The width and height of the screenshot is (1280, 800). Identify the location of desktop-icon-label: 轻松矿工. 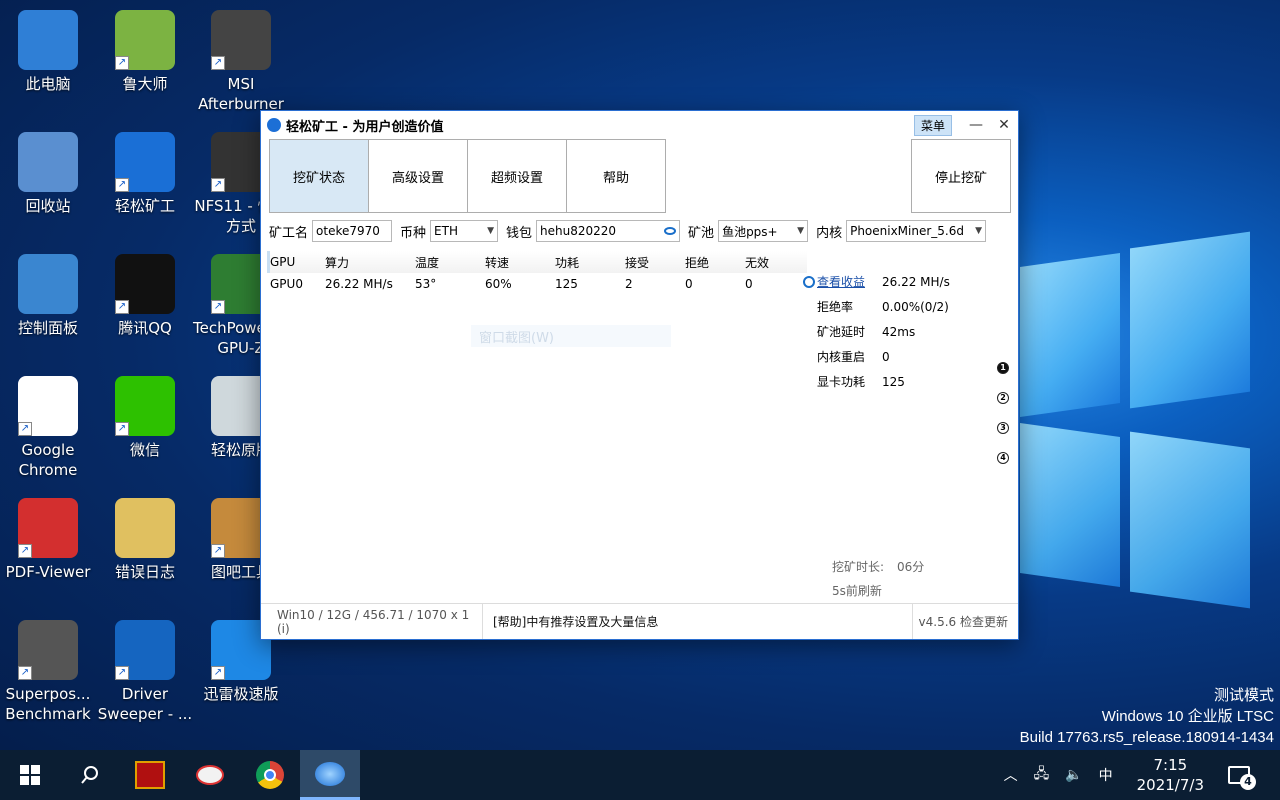
(144, 206).